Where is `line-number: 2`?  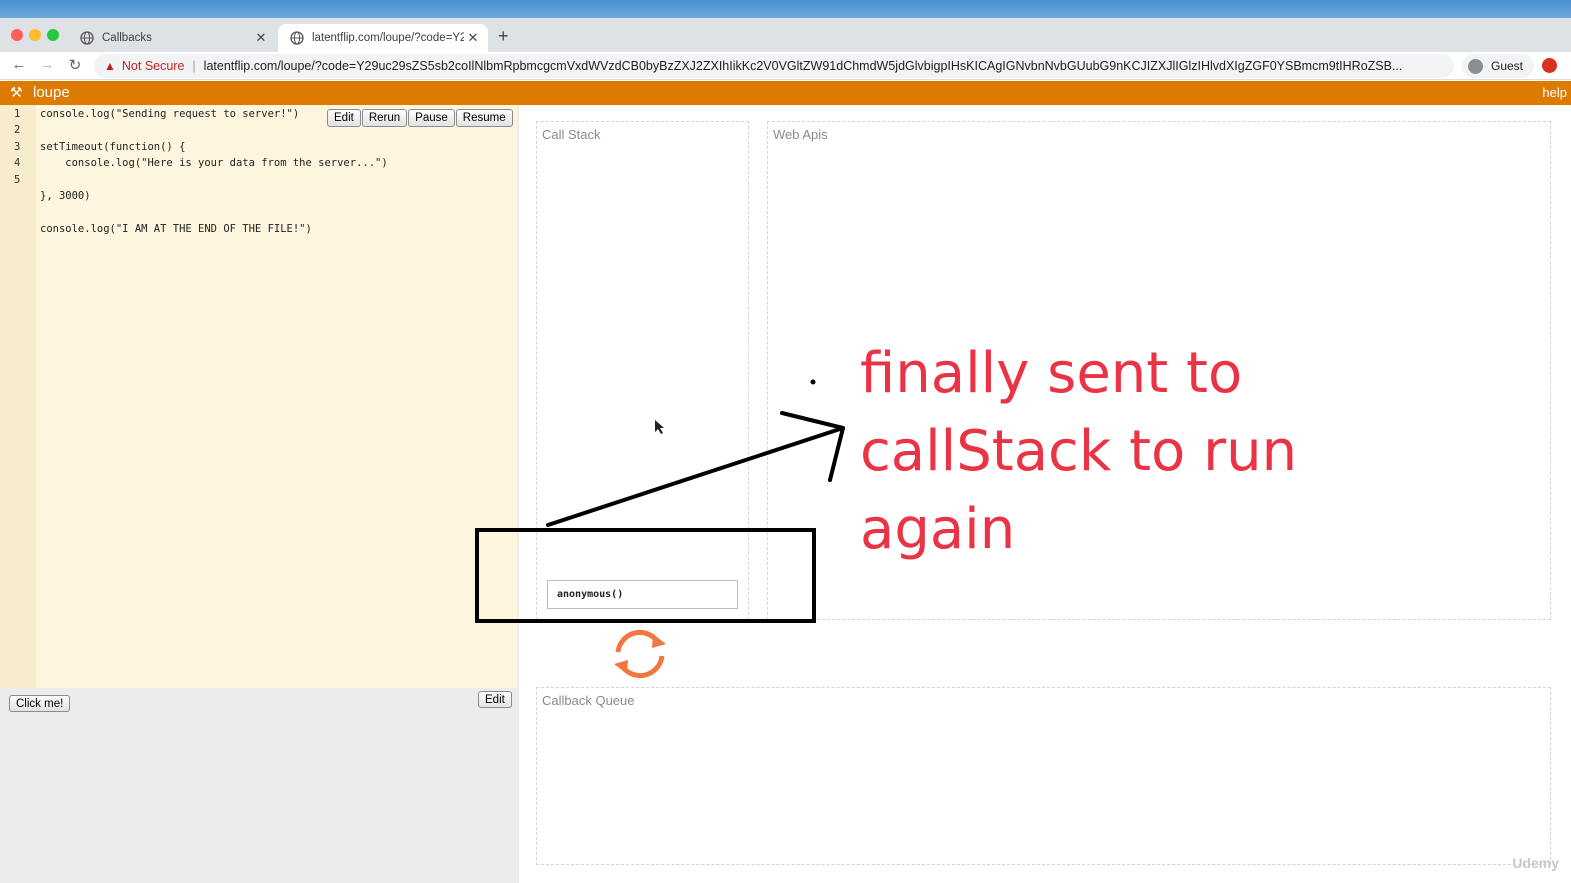
line-number: 2 is located at coordinates (17, 130).